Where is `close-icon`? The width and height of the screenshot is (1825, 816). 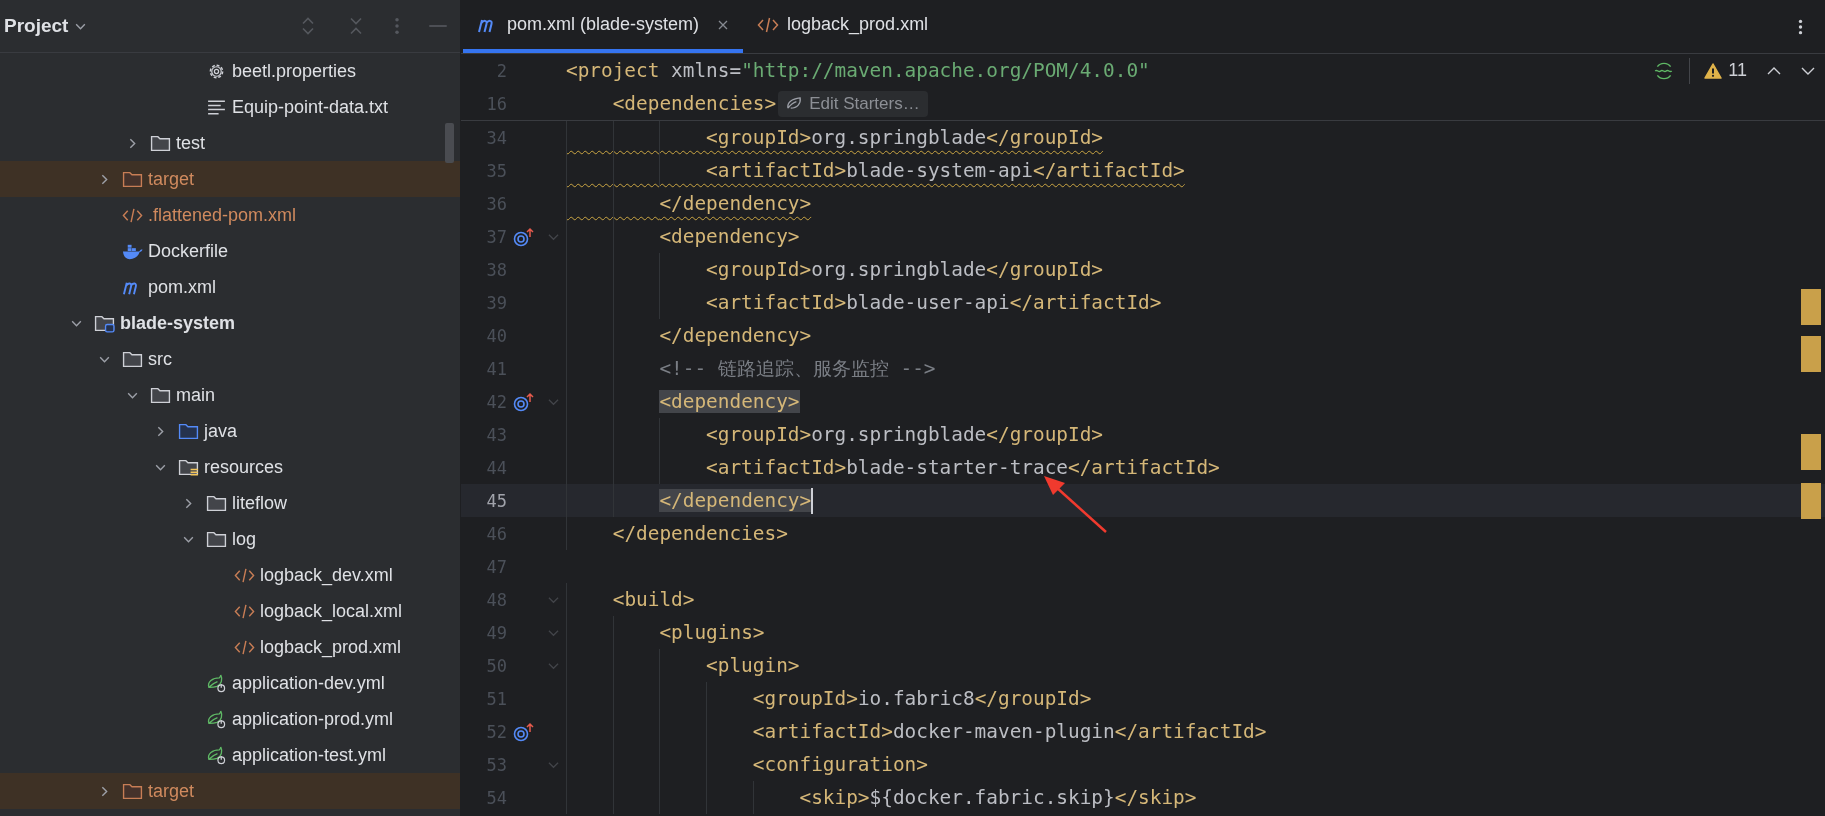
close-icon is located at coordinates (723, 24).